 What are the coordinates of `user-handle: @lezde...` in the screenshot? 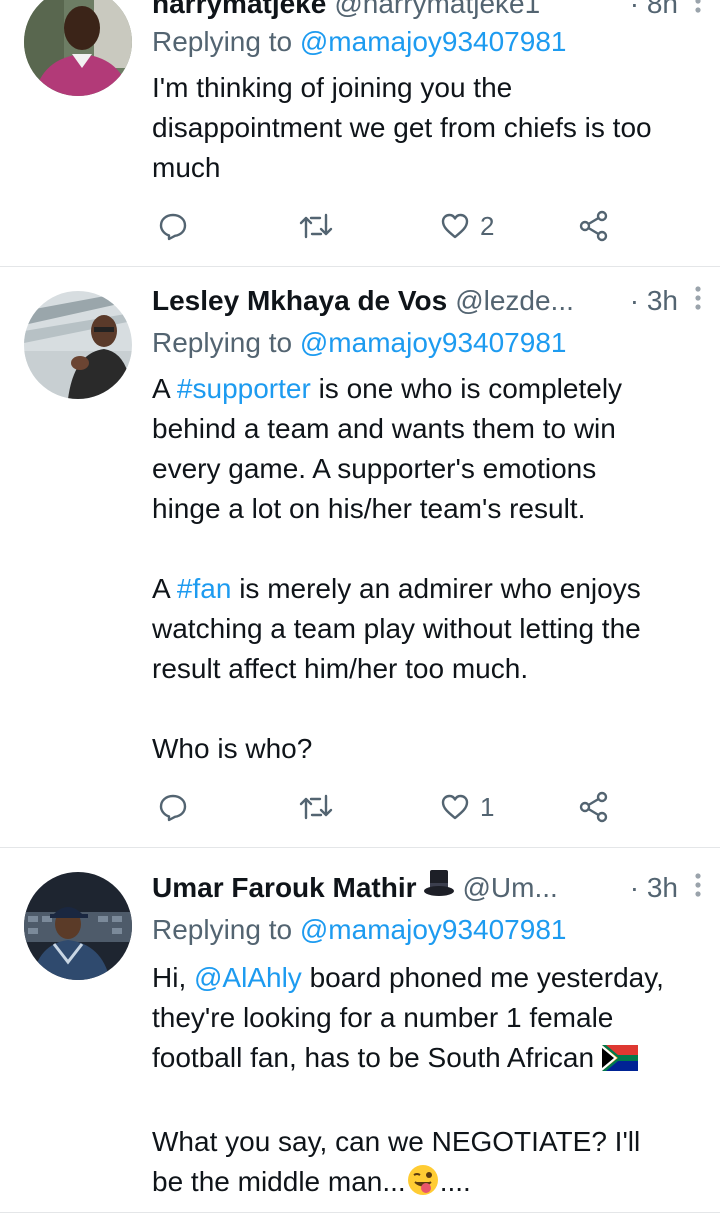 It's located at (514, 301).